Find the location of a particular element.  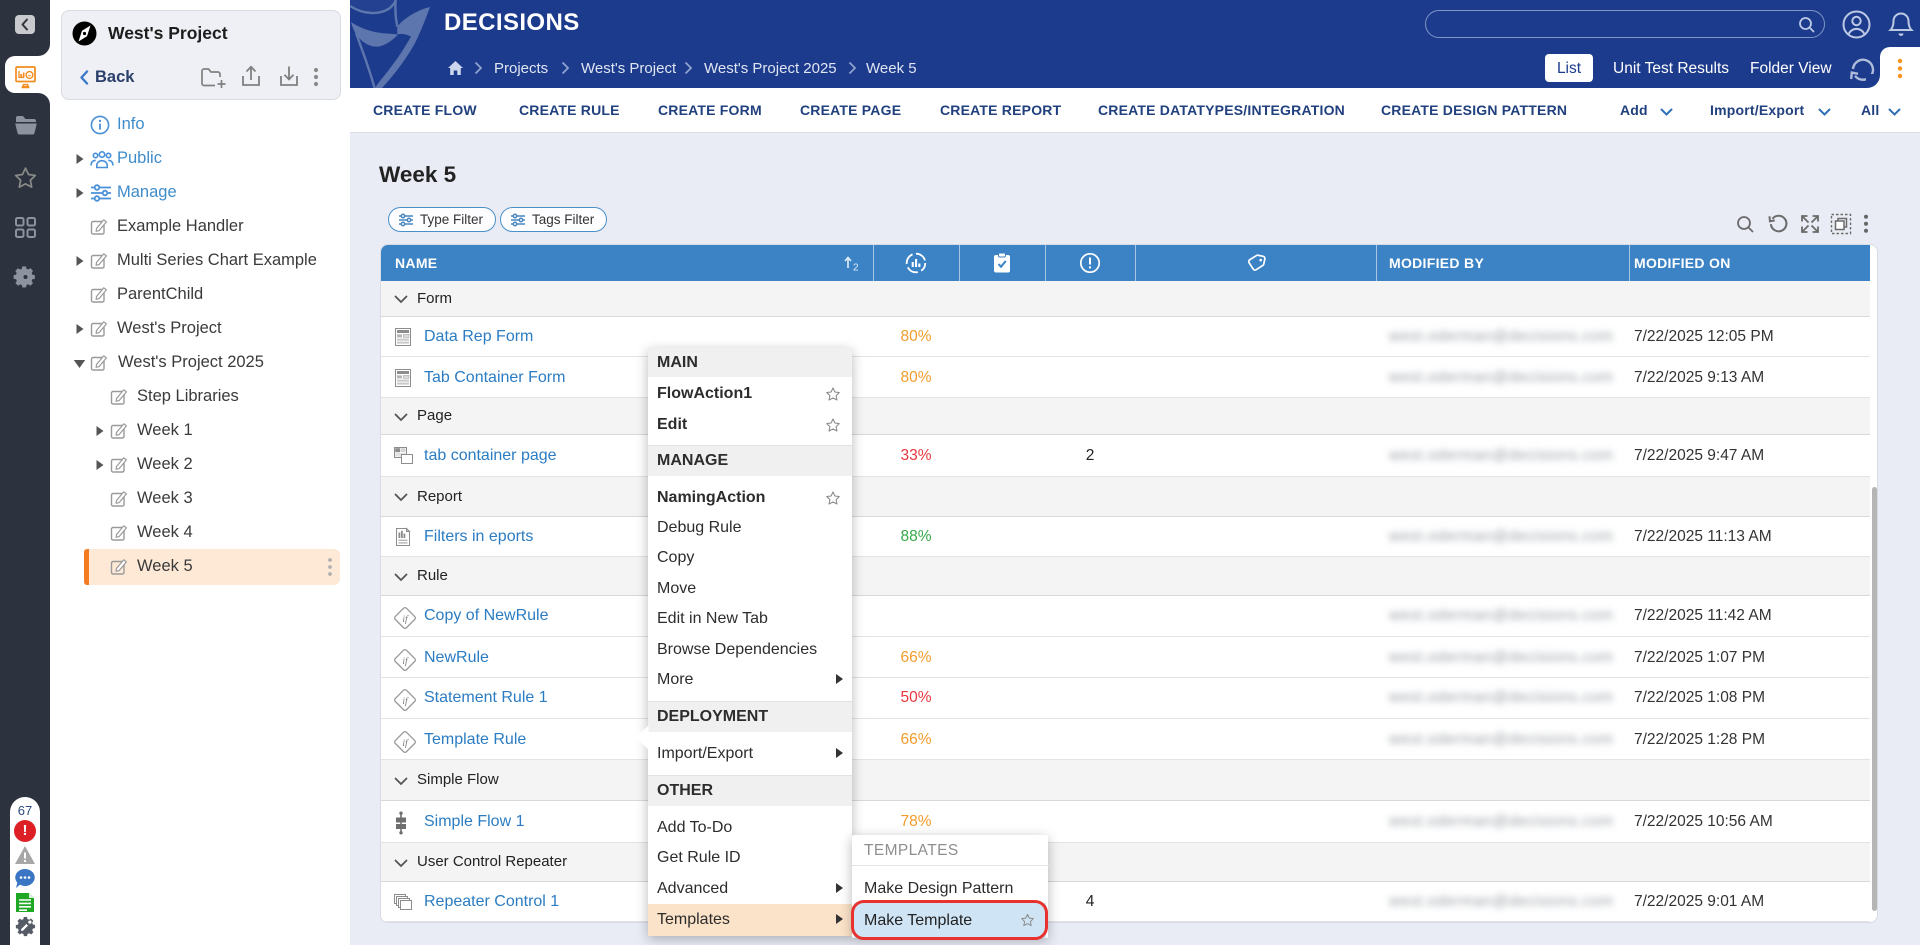

svg-text: 2 is located at coordinates (856, 268).